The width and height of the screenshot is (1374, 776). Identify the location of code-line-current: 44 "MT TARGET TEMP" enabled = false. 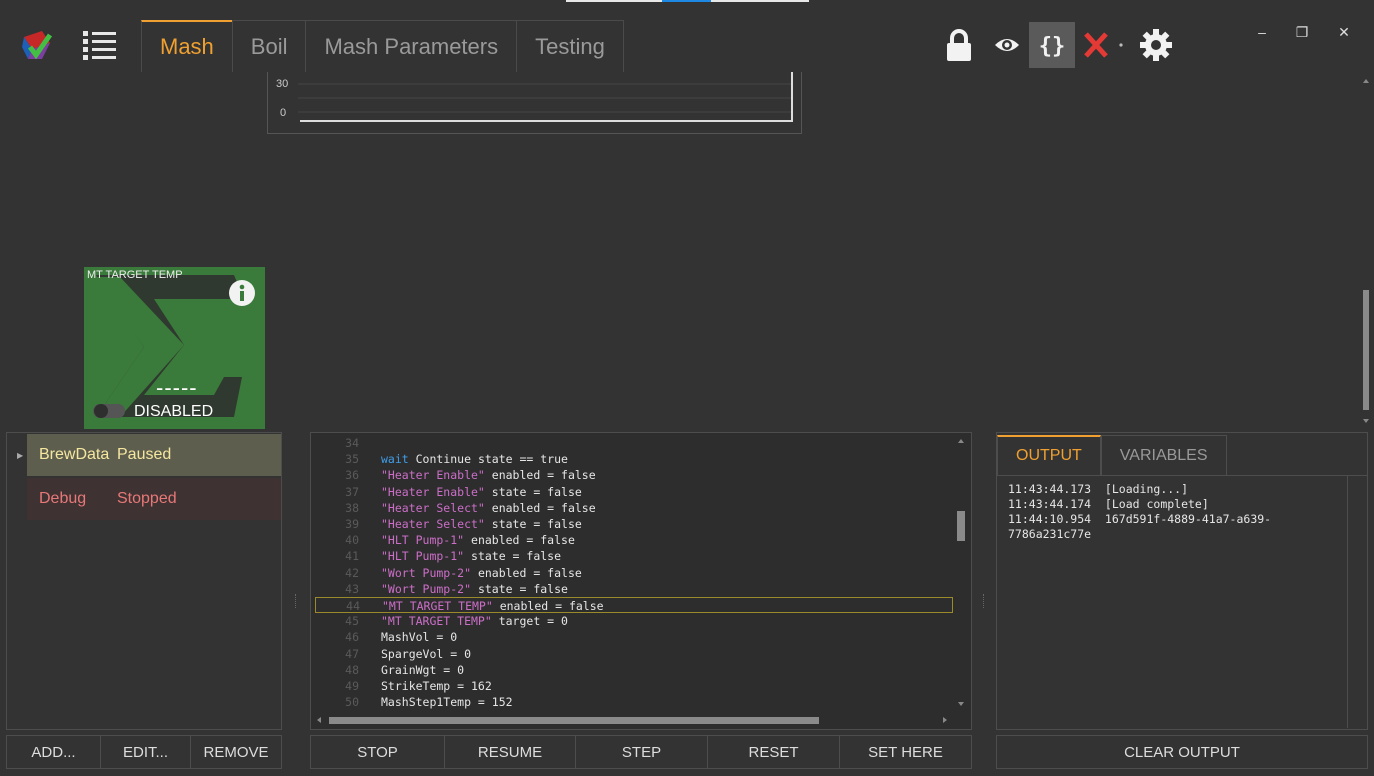
(634, 605).